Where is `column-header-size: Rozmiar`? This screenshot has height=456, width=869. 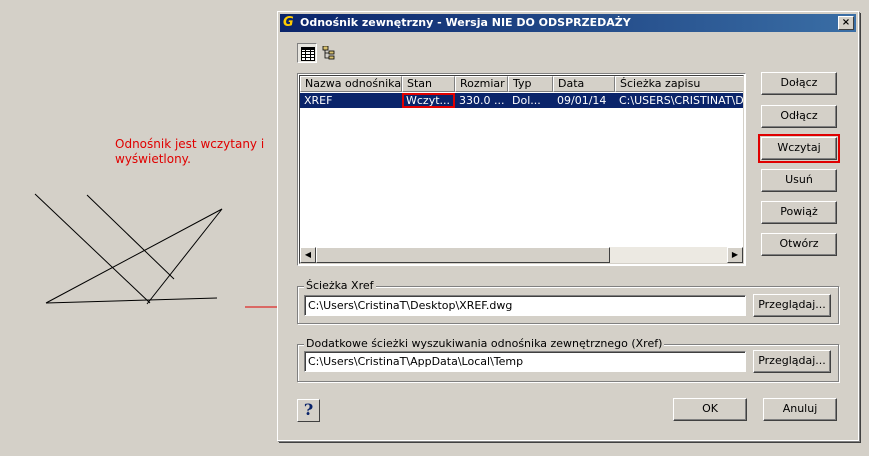 column-header-size: Rozmiar is located at coordinates (481, 84).